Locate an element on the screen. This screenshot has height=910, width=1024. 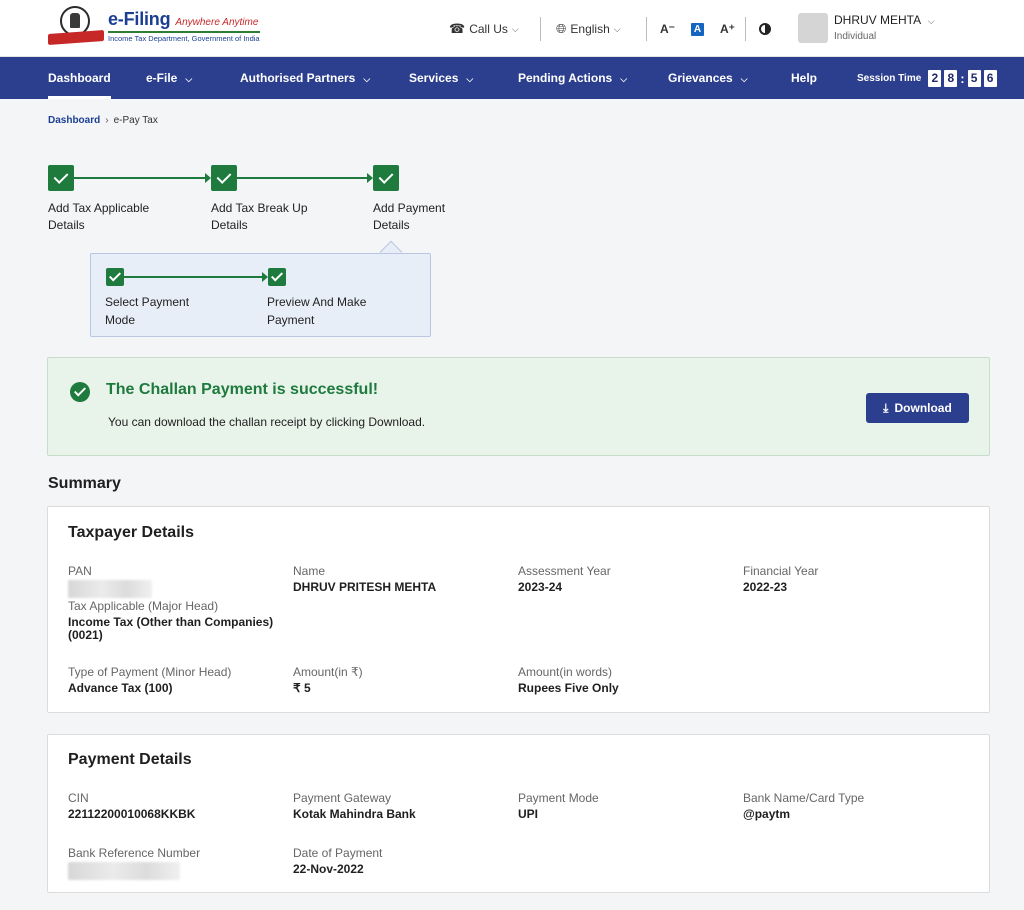
globe-icon: 🌐︎ is located at coordinates (561, 28).